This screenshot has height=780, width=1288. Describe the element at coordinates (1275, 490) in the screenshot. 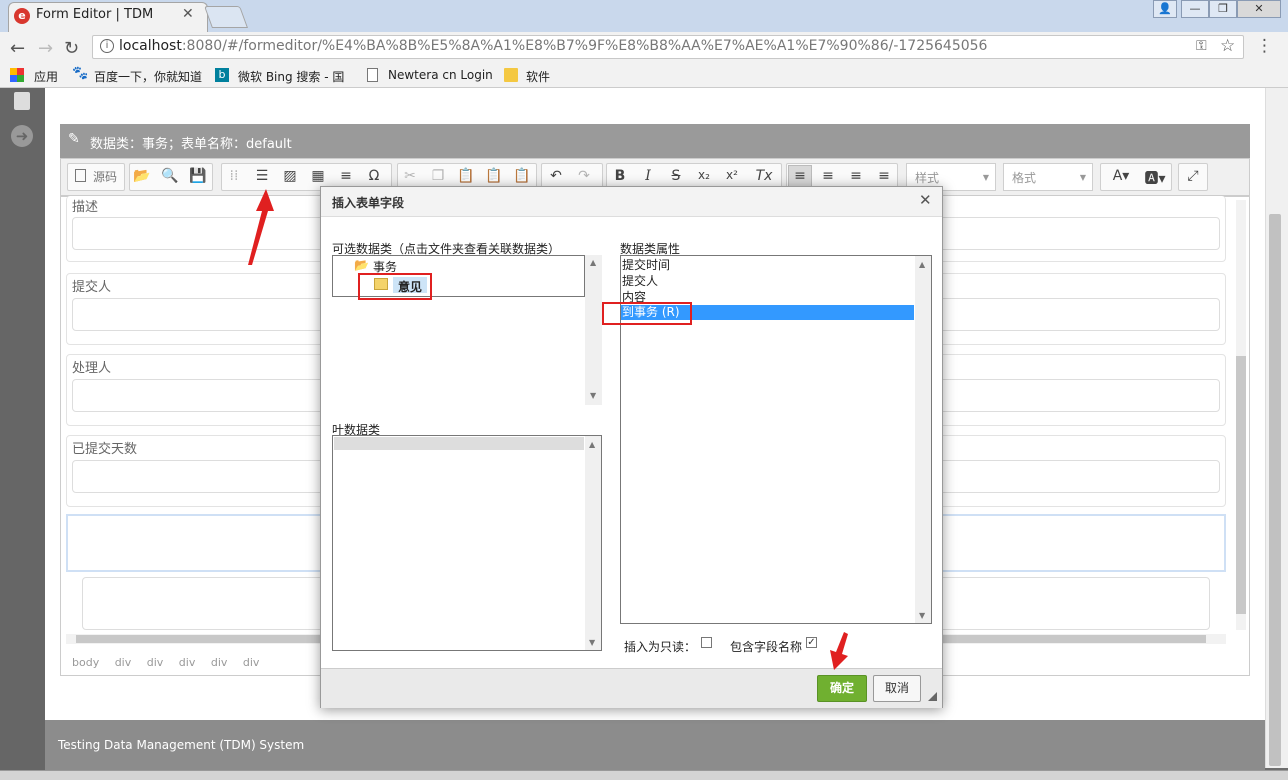

I see `page-scrollbar-thumb` at that location.